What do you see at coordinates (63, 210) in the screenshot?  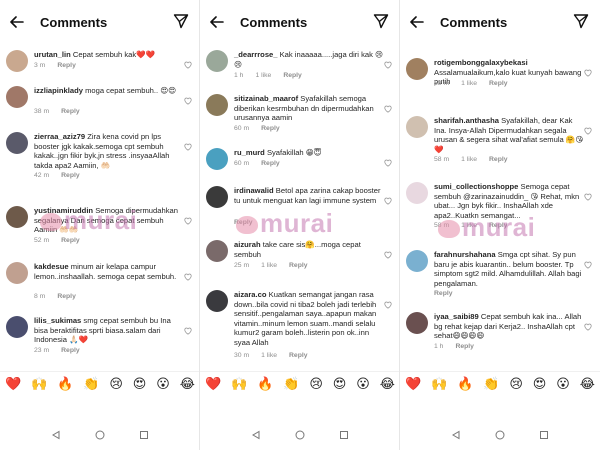 I see `comment-username: yustinamiruddin` at bounding box center [63, 210].